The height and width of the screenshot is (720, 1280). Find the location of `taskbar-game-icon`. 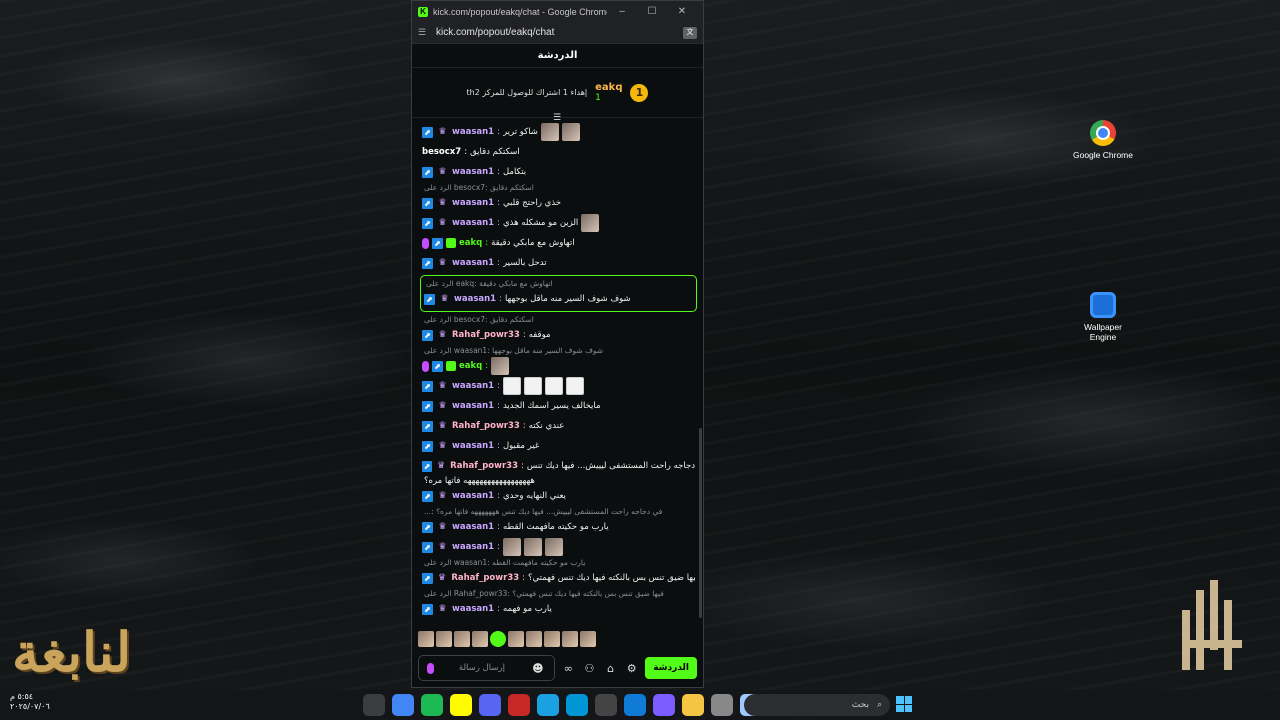

taskbar-game-icon is located at coordinates (519, 705).